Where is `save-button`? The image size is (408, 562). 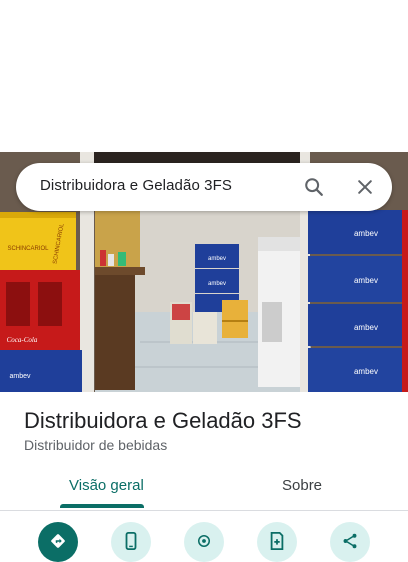
save-button is located at coordinates (277, 542).